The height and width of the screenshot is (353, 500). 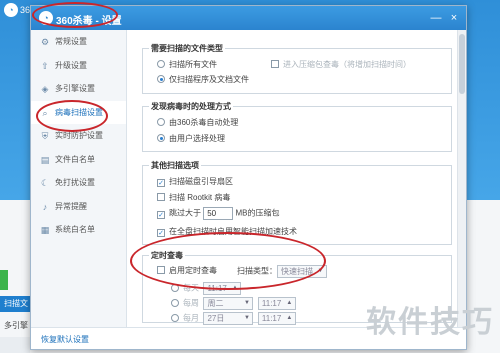 I want to click on list-icon: ▦, so click(x=45, y=230).